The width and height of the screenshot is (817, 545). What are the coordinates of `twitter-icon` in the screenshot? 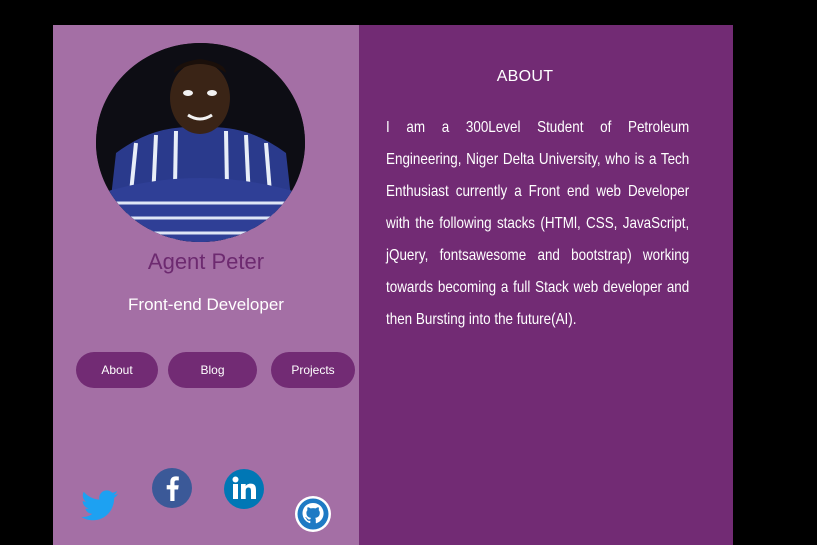 It's located at (100, 507).